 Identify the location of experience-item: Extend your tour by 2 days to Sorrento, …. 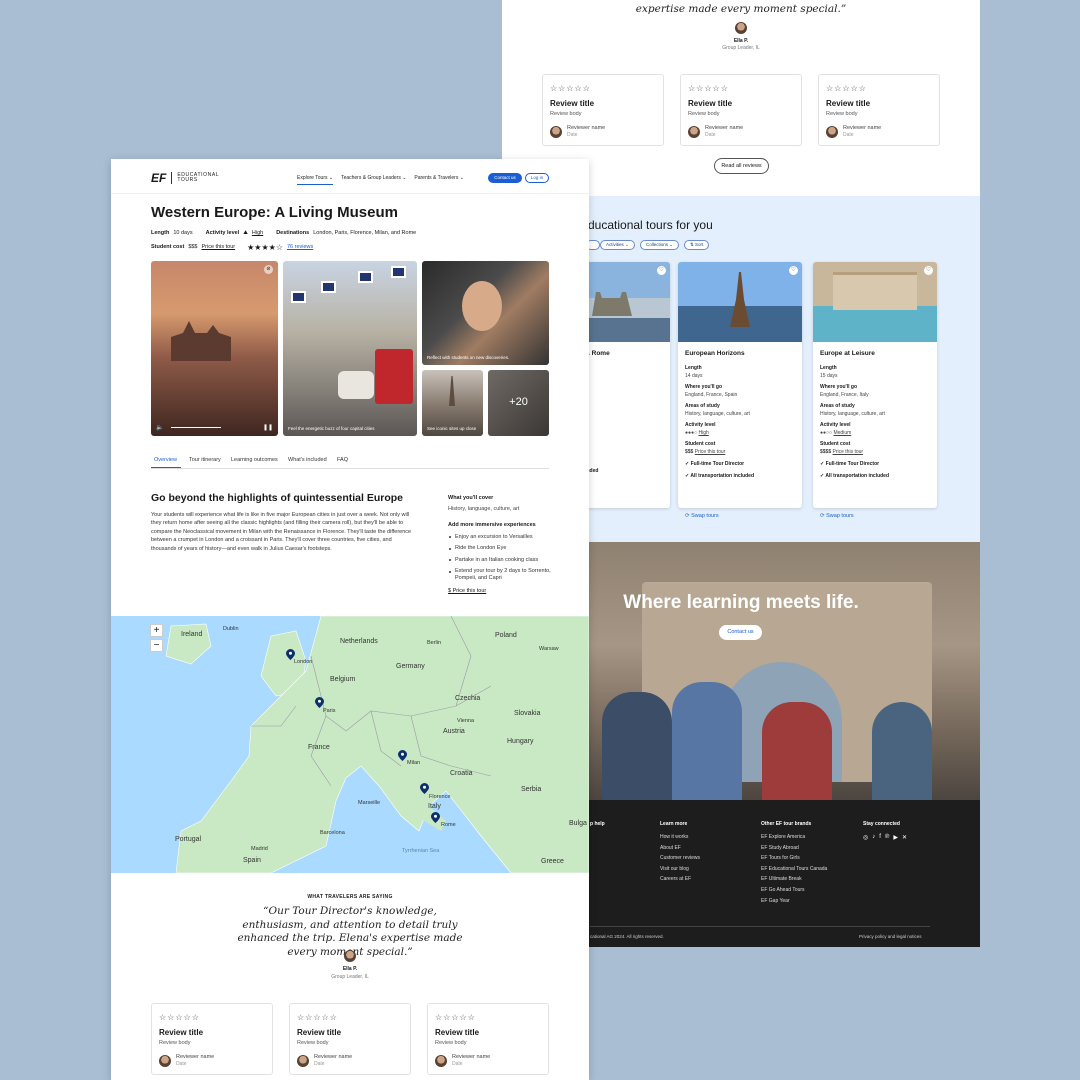
(500, 575).